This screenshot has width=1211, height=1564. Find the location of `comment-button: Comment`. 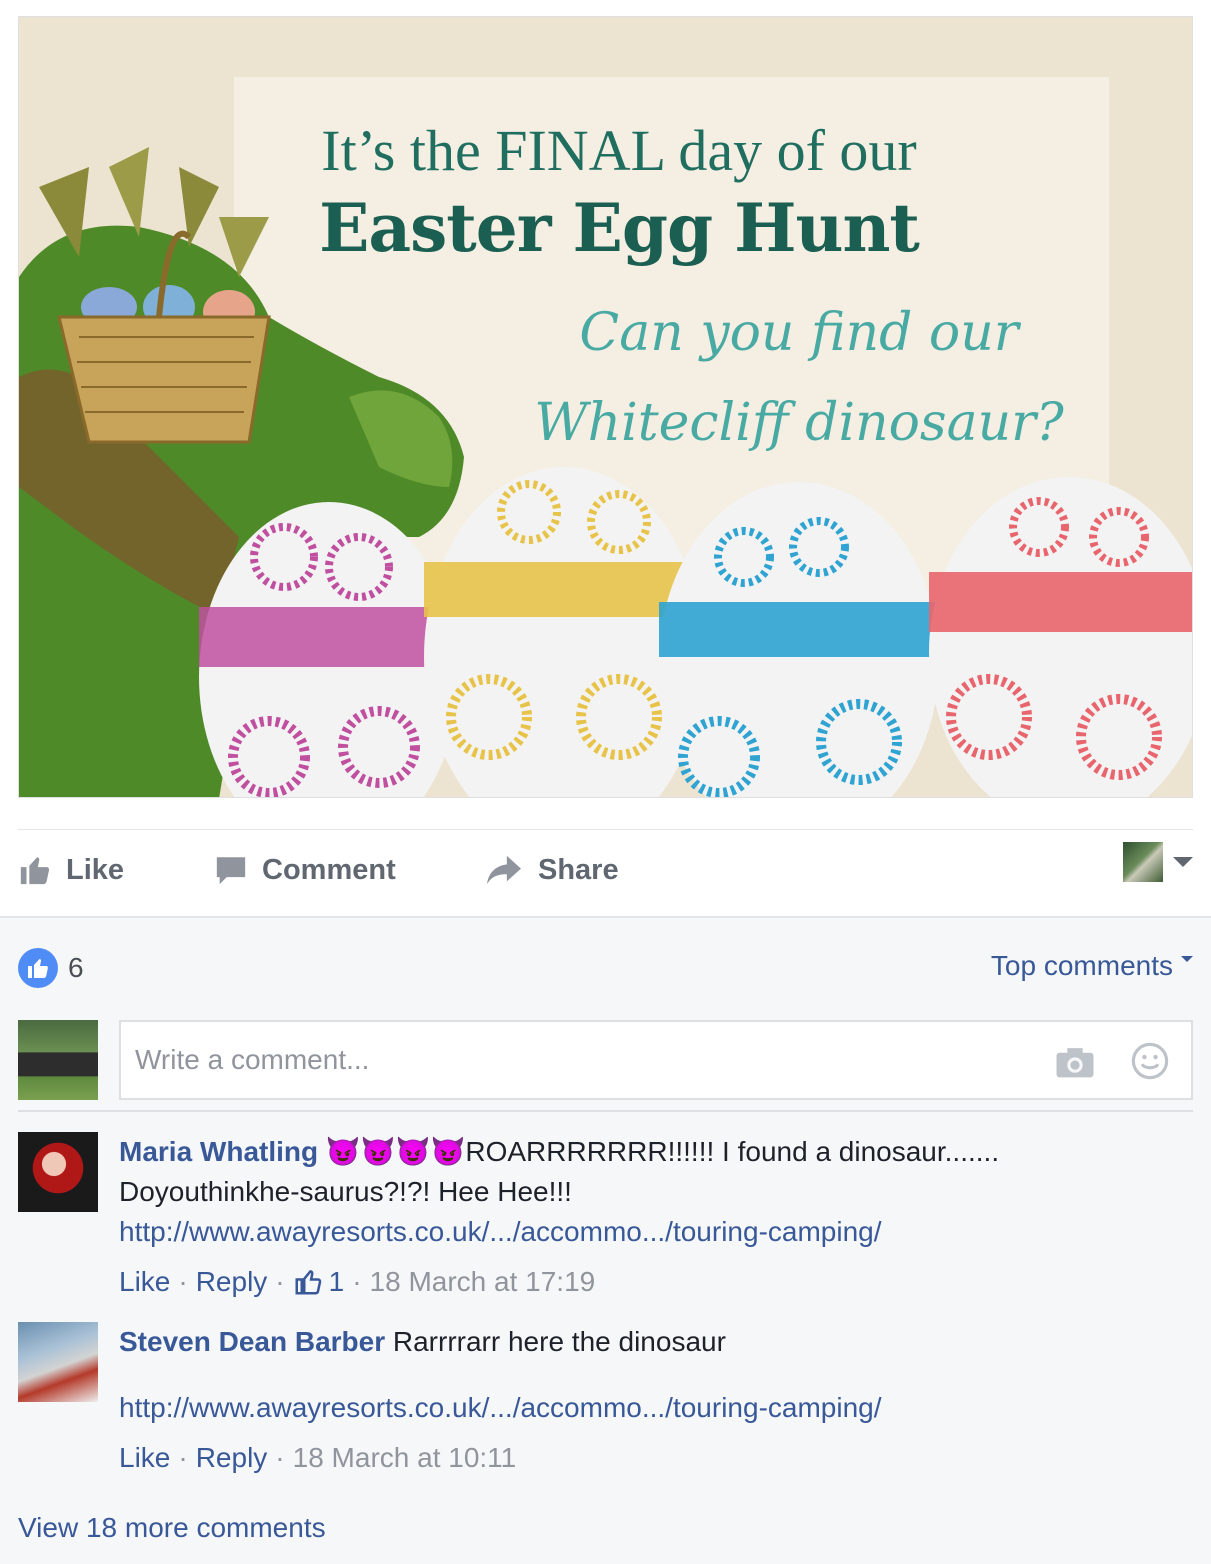

comment-button: Comment is located at coordinates (305, 870).